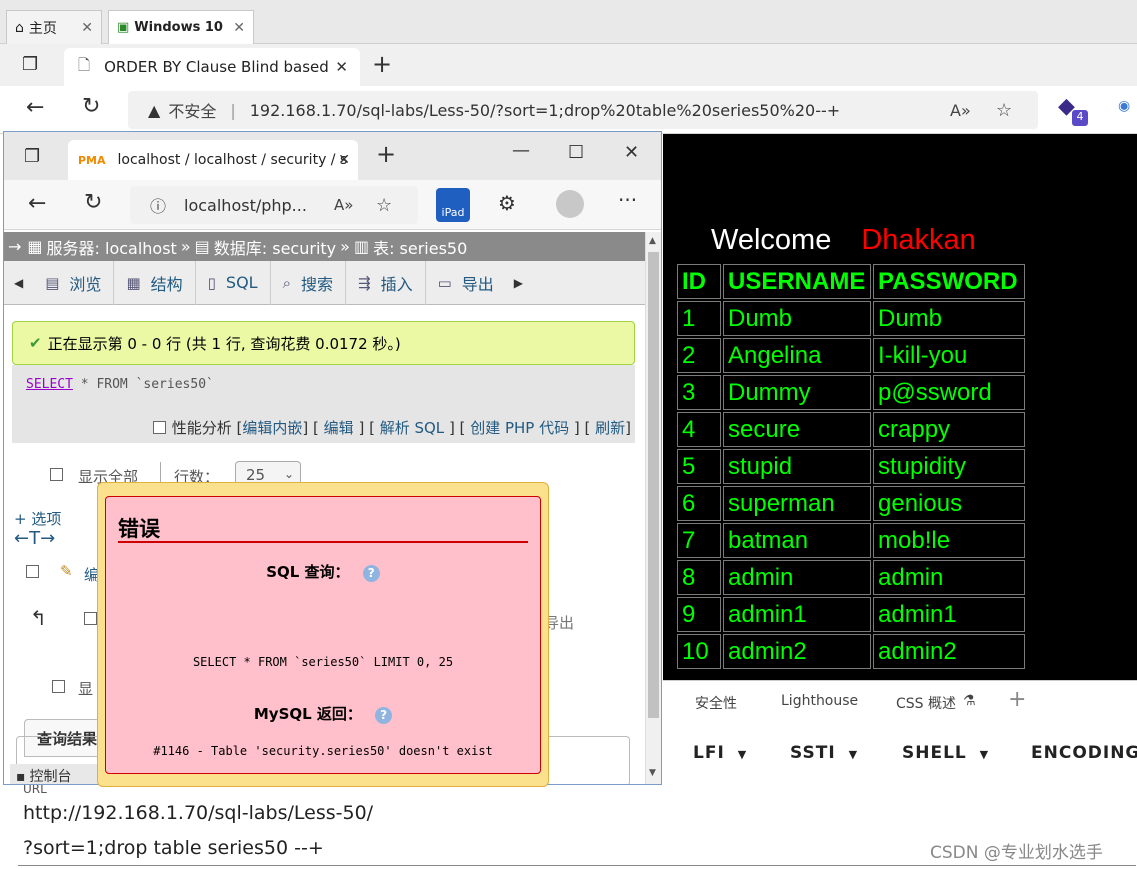 This screenshot has height=869, width=1137. I want to click on close-window-button: ✕, so click(631, 152).